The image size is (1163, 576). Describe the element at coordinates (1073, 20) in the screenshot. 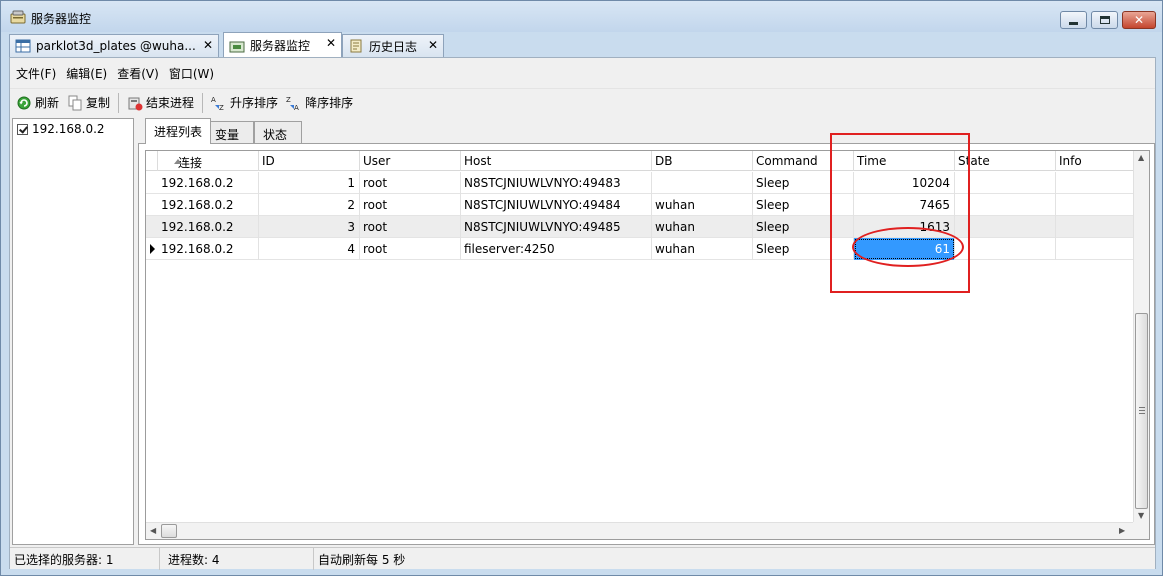

I see `minimize-button` at that location.